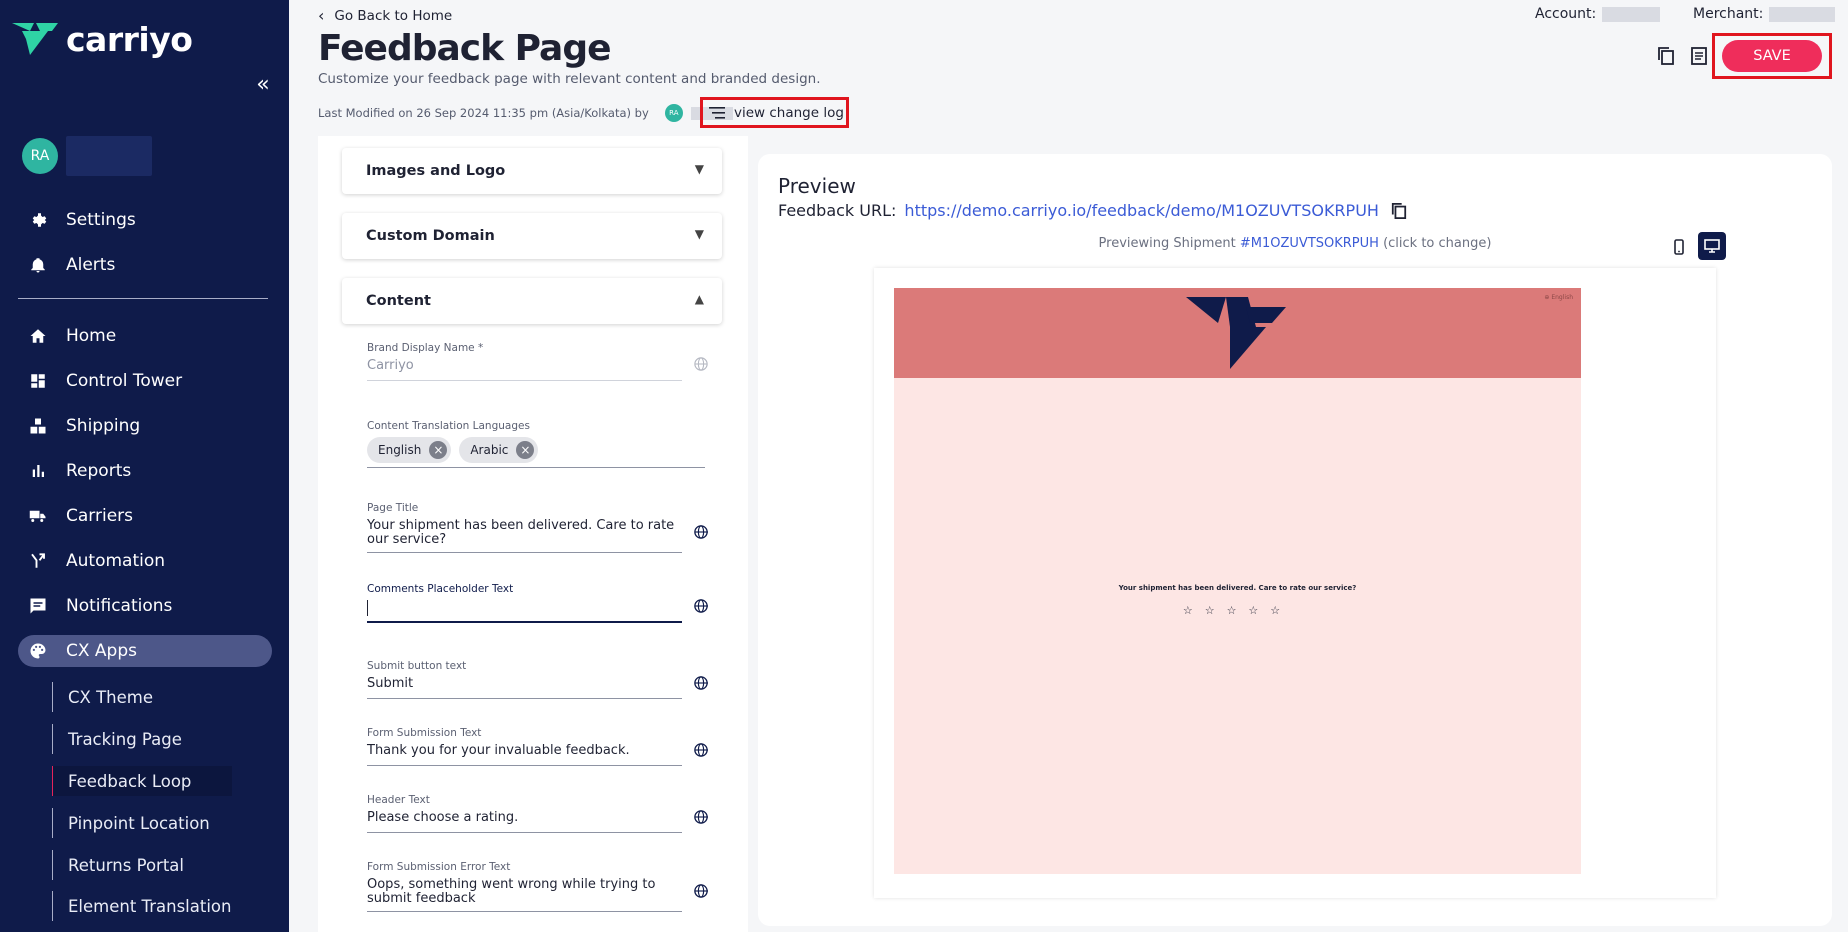 This screenshot has width=1848, height=932. Describe the element at coordinates (87, 156) in the screenshot. I see `user-profile: RA` at that location.